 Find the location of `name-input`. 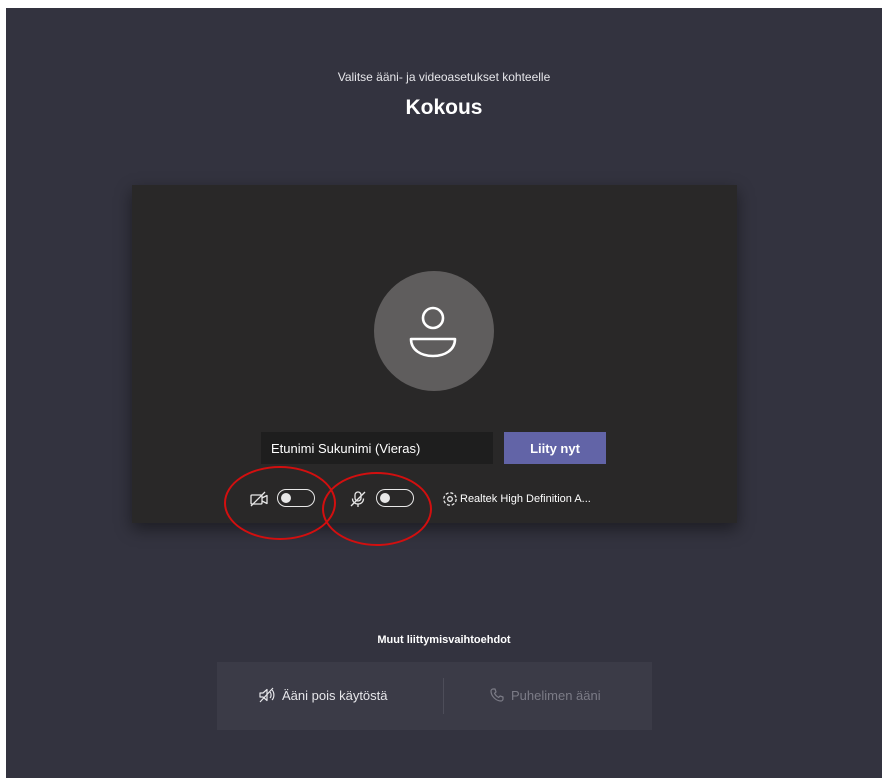

name-input is located at coordinates (377, 448).